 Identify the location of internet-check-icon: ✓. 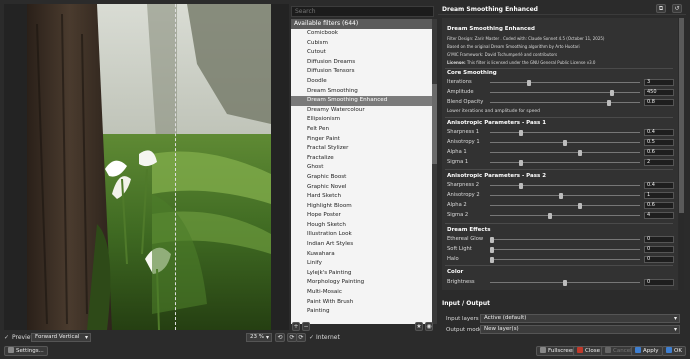
(311, 337).